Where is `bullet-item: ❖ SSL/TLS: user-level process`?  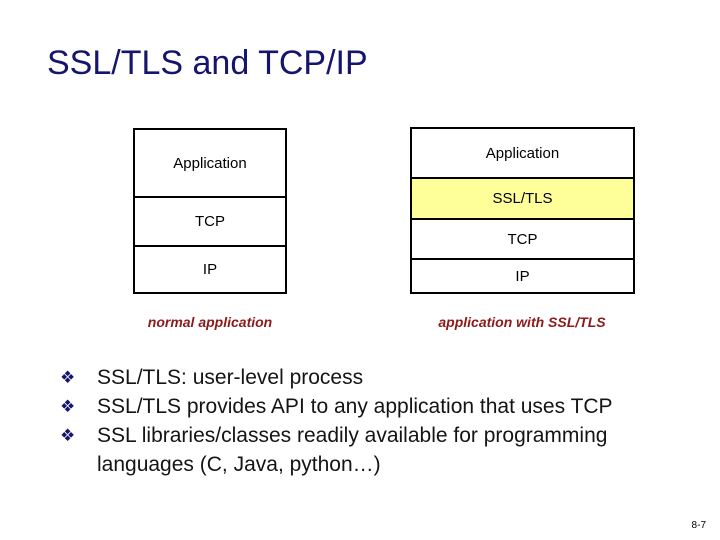 bullet-item: ❖ SSL/TLS: user-level process is located at coordinates (367, 377).